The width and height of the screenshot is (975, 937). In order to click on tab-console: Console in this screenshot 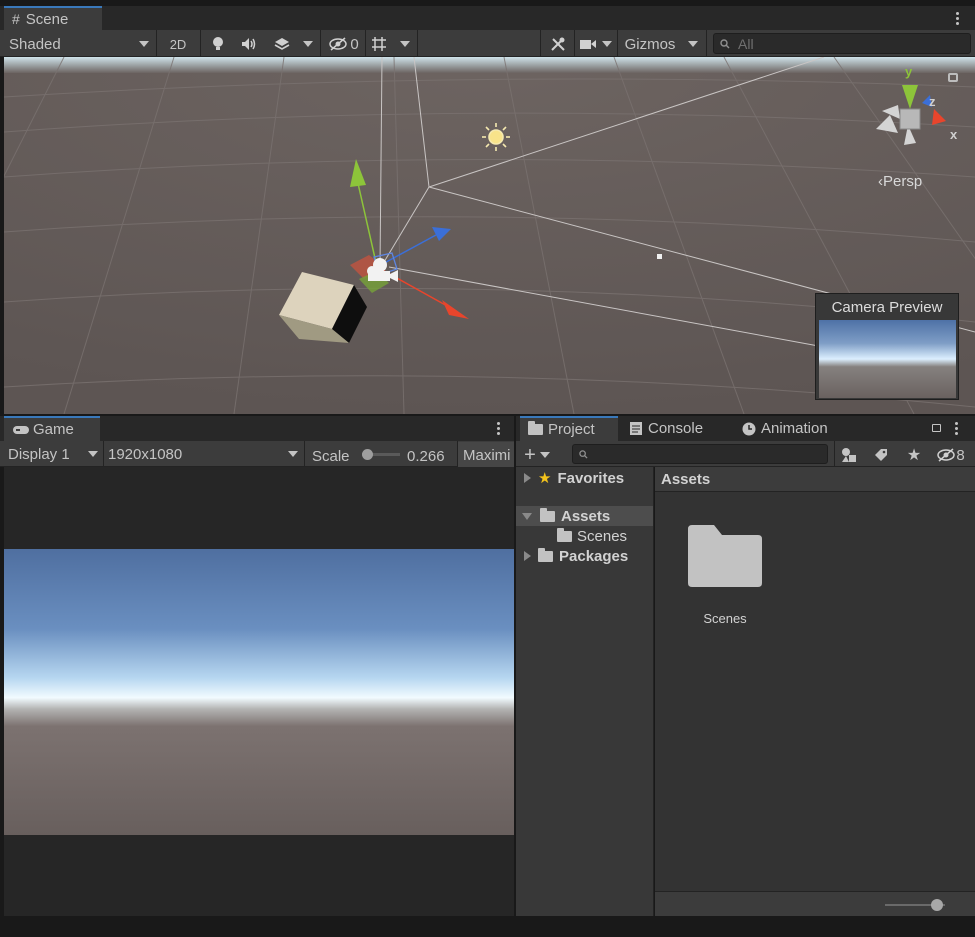, I will do `click(676, 428)`.